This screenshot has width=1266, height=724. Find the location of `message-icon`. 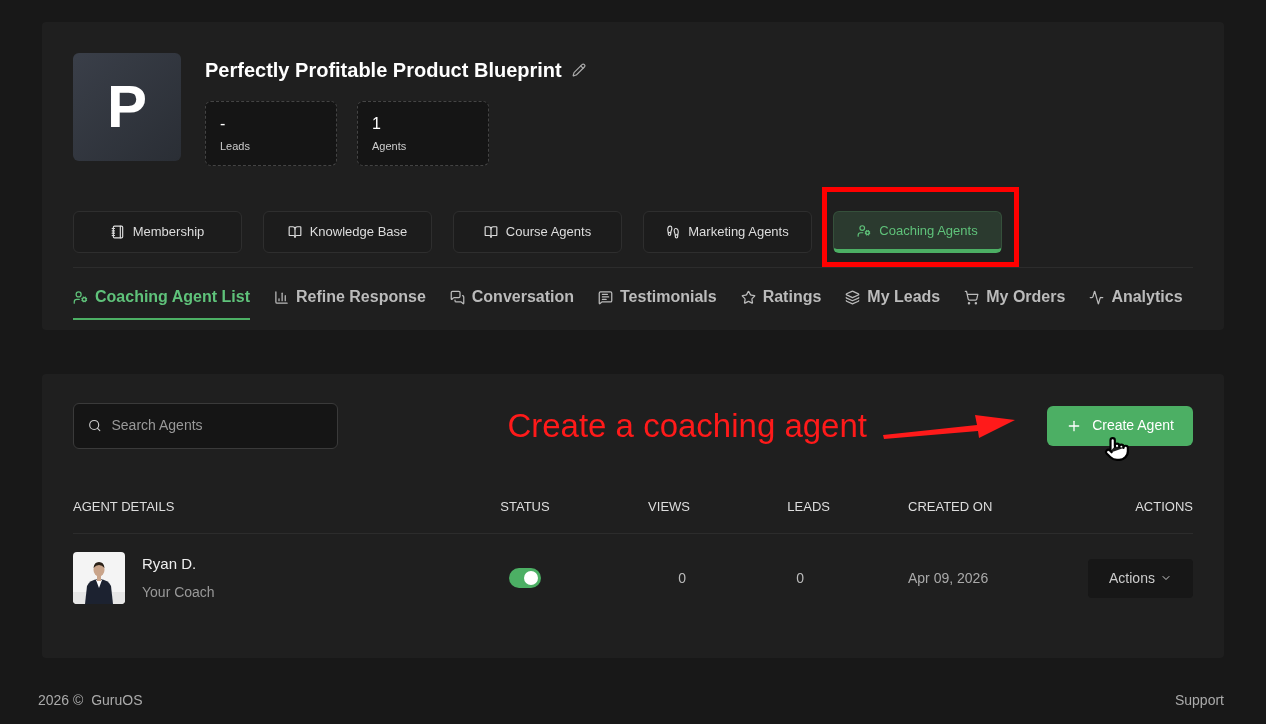

message-icon is located at coordinates (606, 297).